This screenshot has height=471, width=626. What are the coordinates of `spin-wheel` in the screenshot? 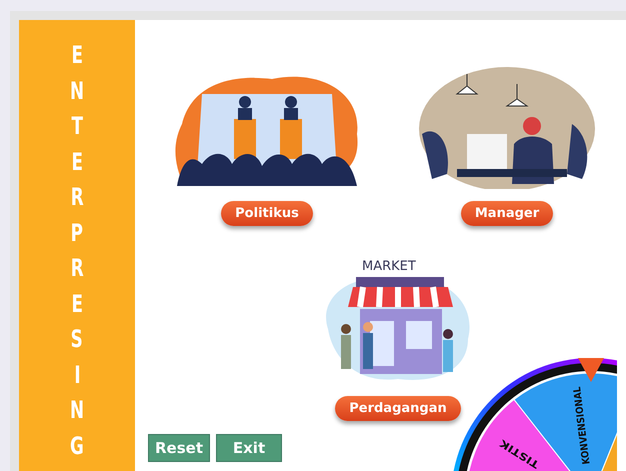 It's located at (534, 414).